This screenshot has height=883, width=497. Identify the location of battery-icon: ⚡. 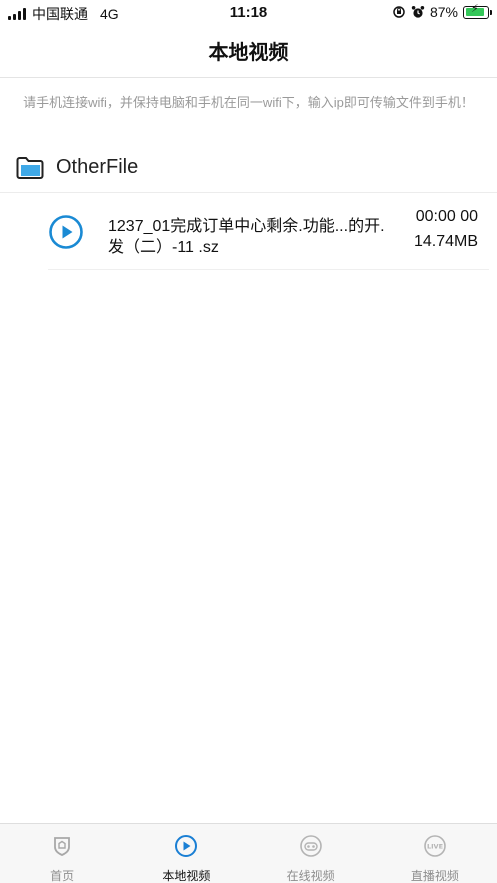
(477, 10).